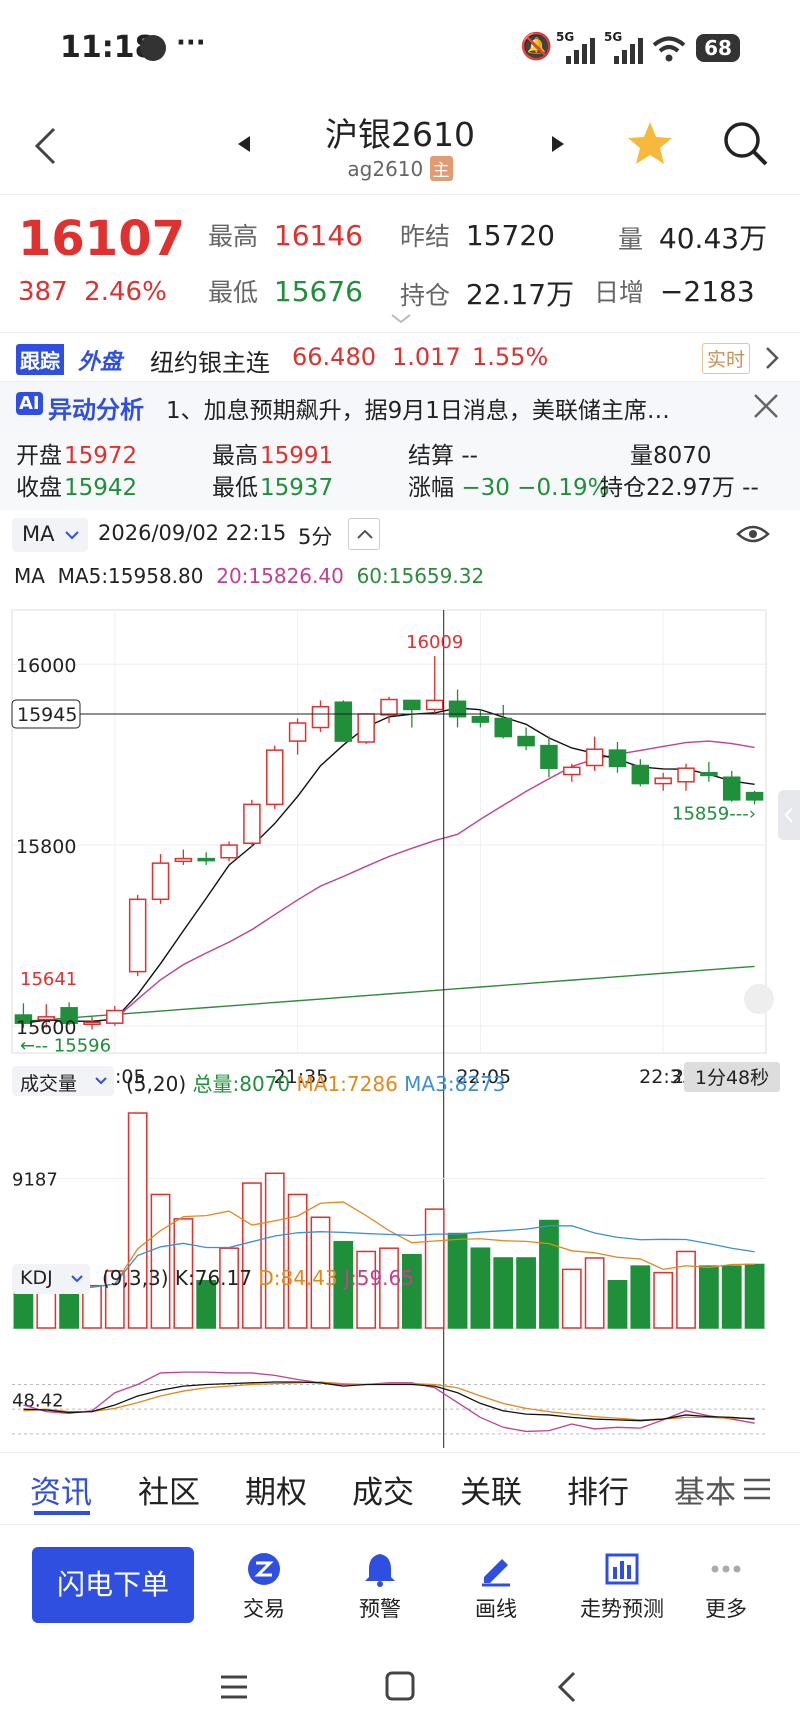  I want to click on volume-ma1: MA1:7286, so click(347, 1084).